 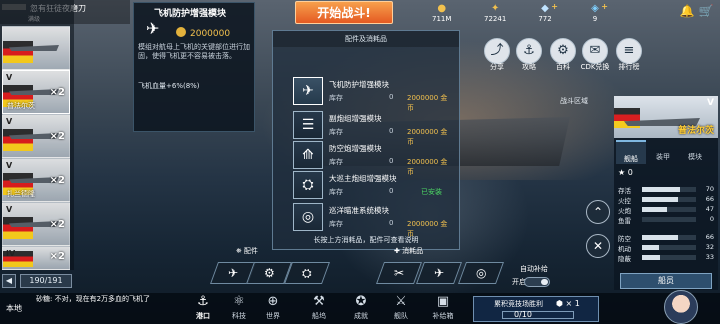 I want to click on nav-achievement: ✪ 成就, so click(x=361, y=308).